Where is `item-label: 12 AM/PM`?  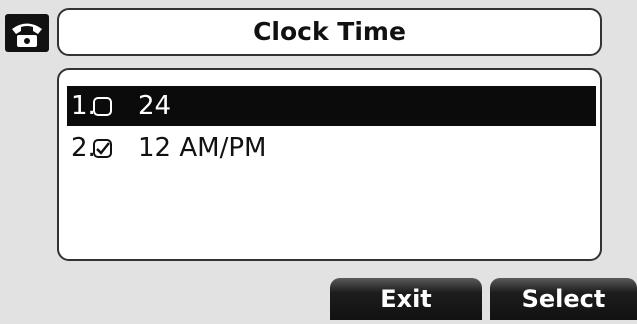
item-label: 12 AM/PM is located at coordinates (202, 148).